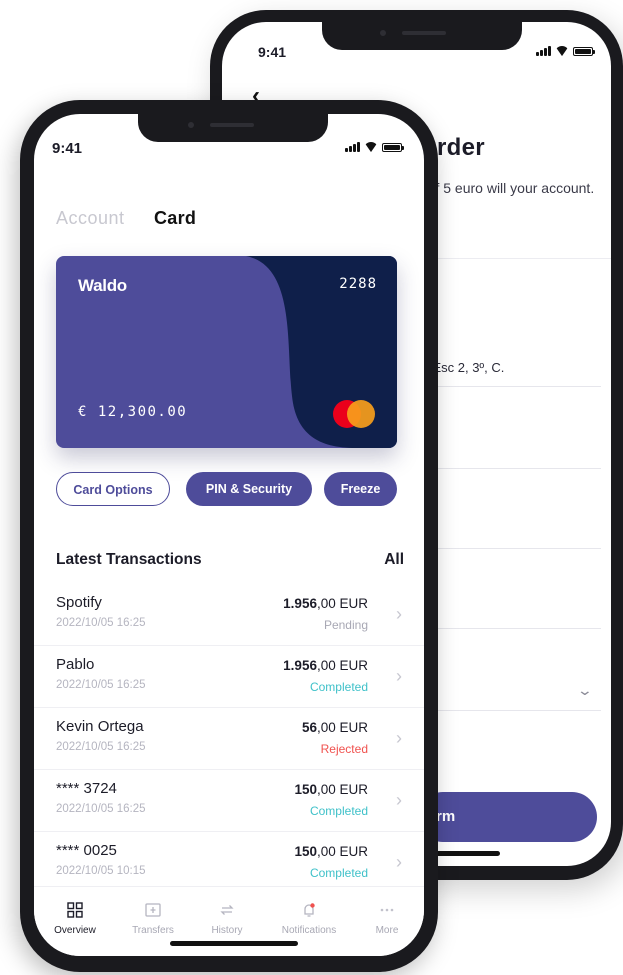 The image size is (623, 975). What do you see at coordinates (360, 489) in the screenshot?
I see `freeze-button: Freeze` at bounding box center [360, 489].